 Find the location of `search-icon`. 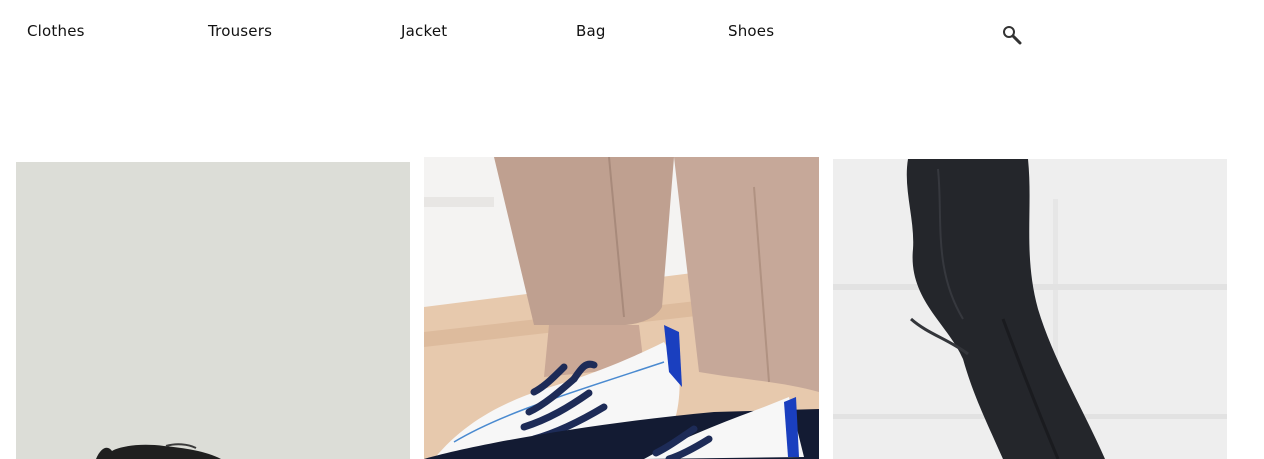

search-icon is located at coordinates (1012, 35).